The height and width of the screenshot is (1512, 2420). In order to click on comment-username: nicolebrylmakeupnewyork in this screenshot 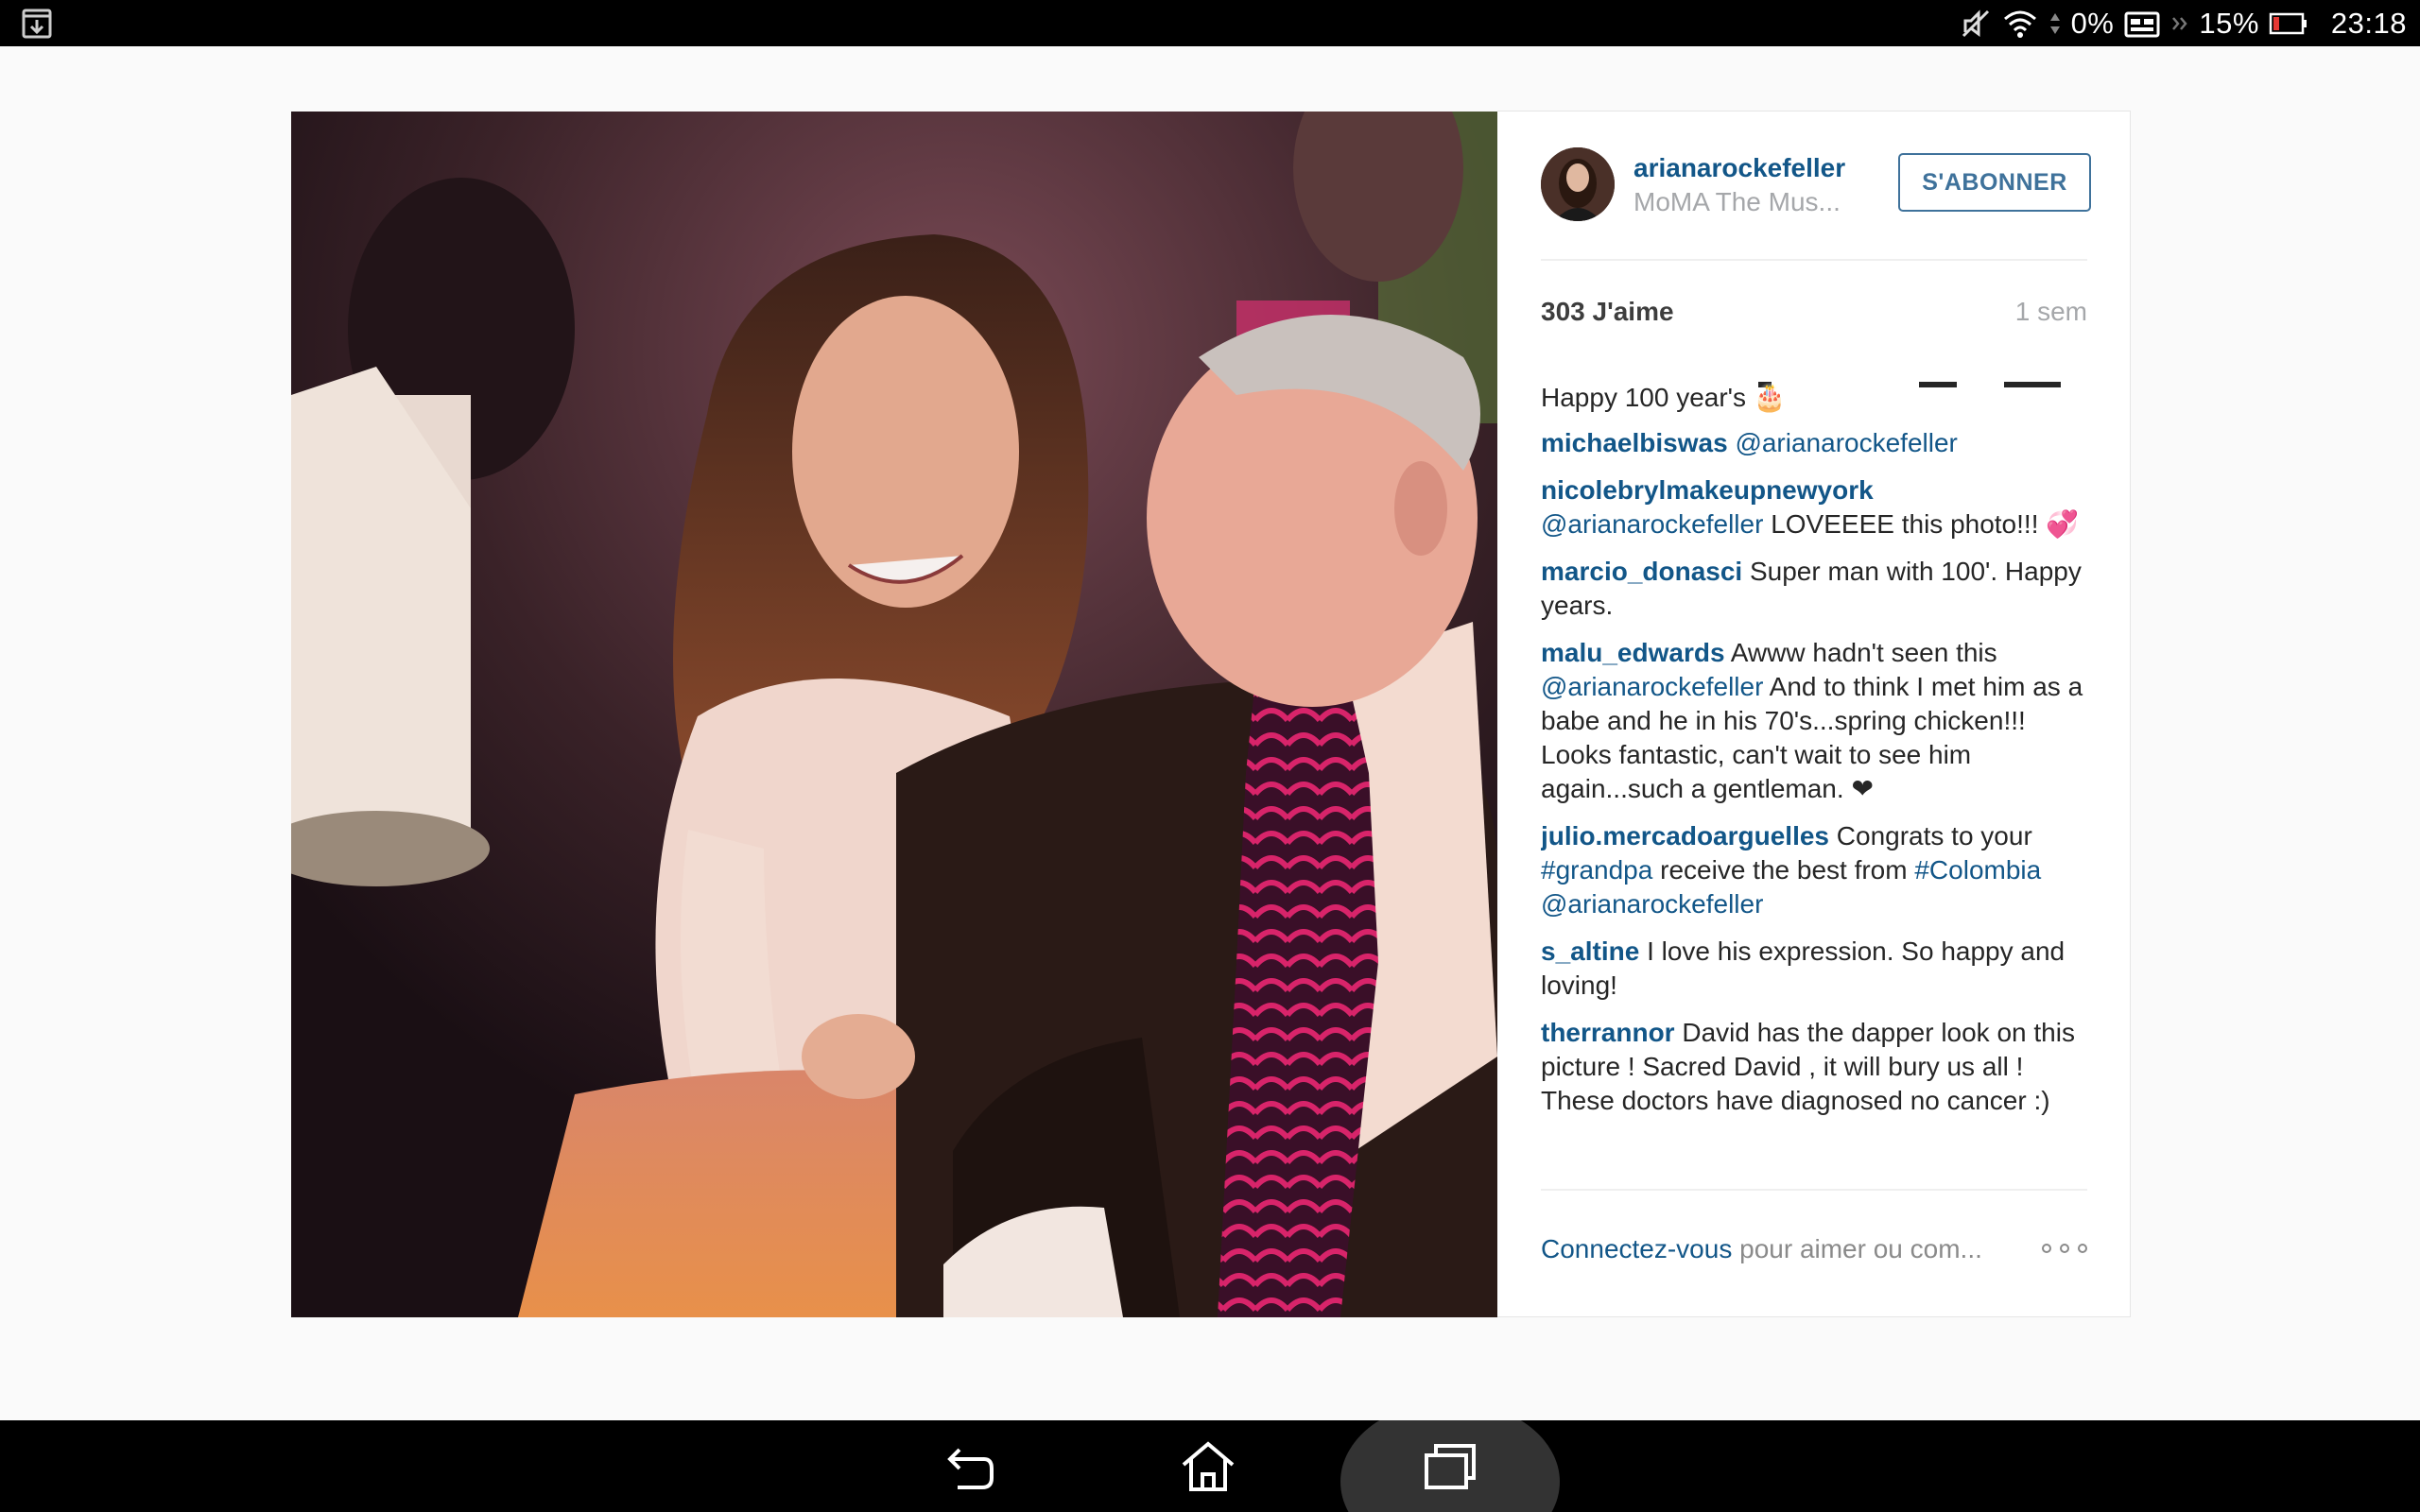, I will do `click(1708, 490)`.